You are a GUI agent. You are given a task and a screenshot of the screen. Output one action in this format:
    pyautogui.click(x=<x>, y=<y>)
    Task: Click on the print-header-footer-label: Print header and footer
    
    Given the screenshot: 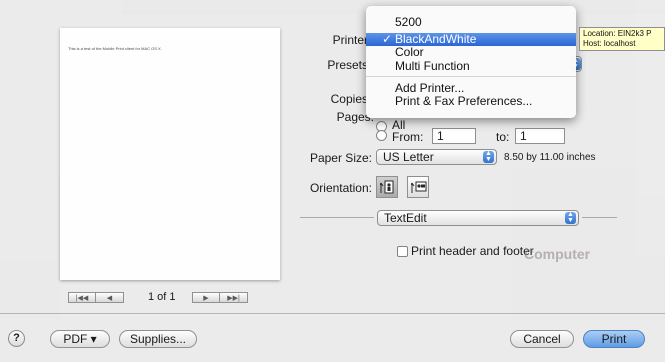 What is the action you would take?
    pyautogui.click(x=472, y=251)
    